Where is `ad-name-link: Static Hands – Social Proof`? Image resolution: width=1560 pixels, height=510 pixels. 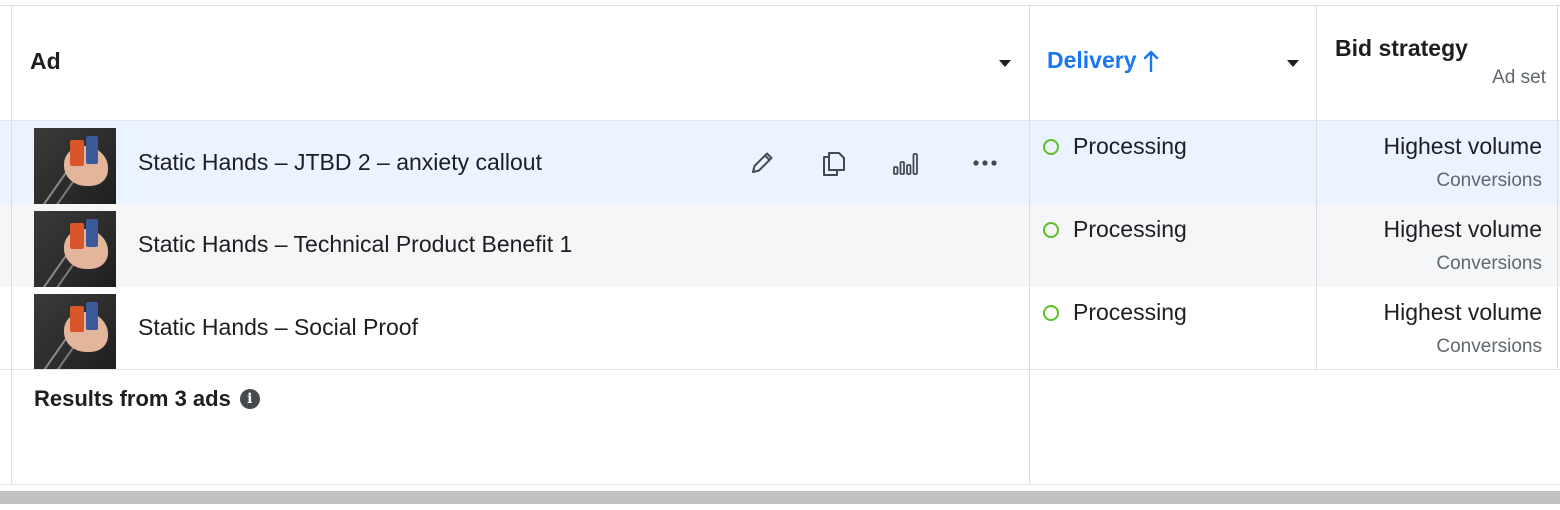
ad-name-link: Static Hands – Social Proof is located at coordinates (278, 327).